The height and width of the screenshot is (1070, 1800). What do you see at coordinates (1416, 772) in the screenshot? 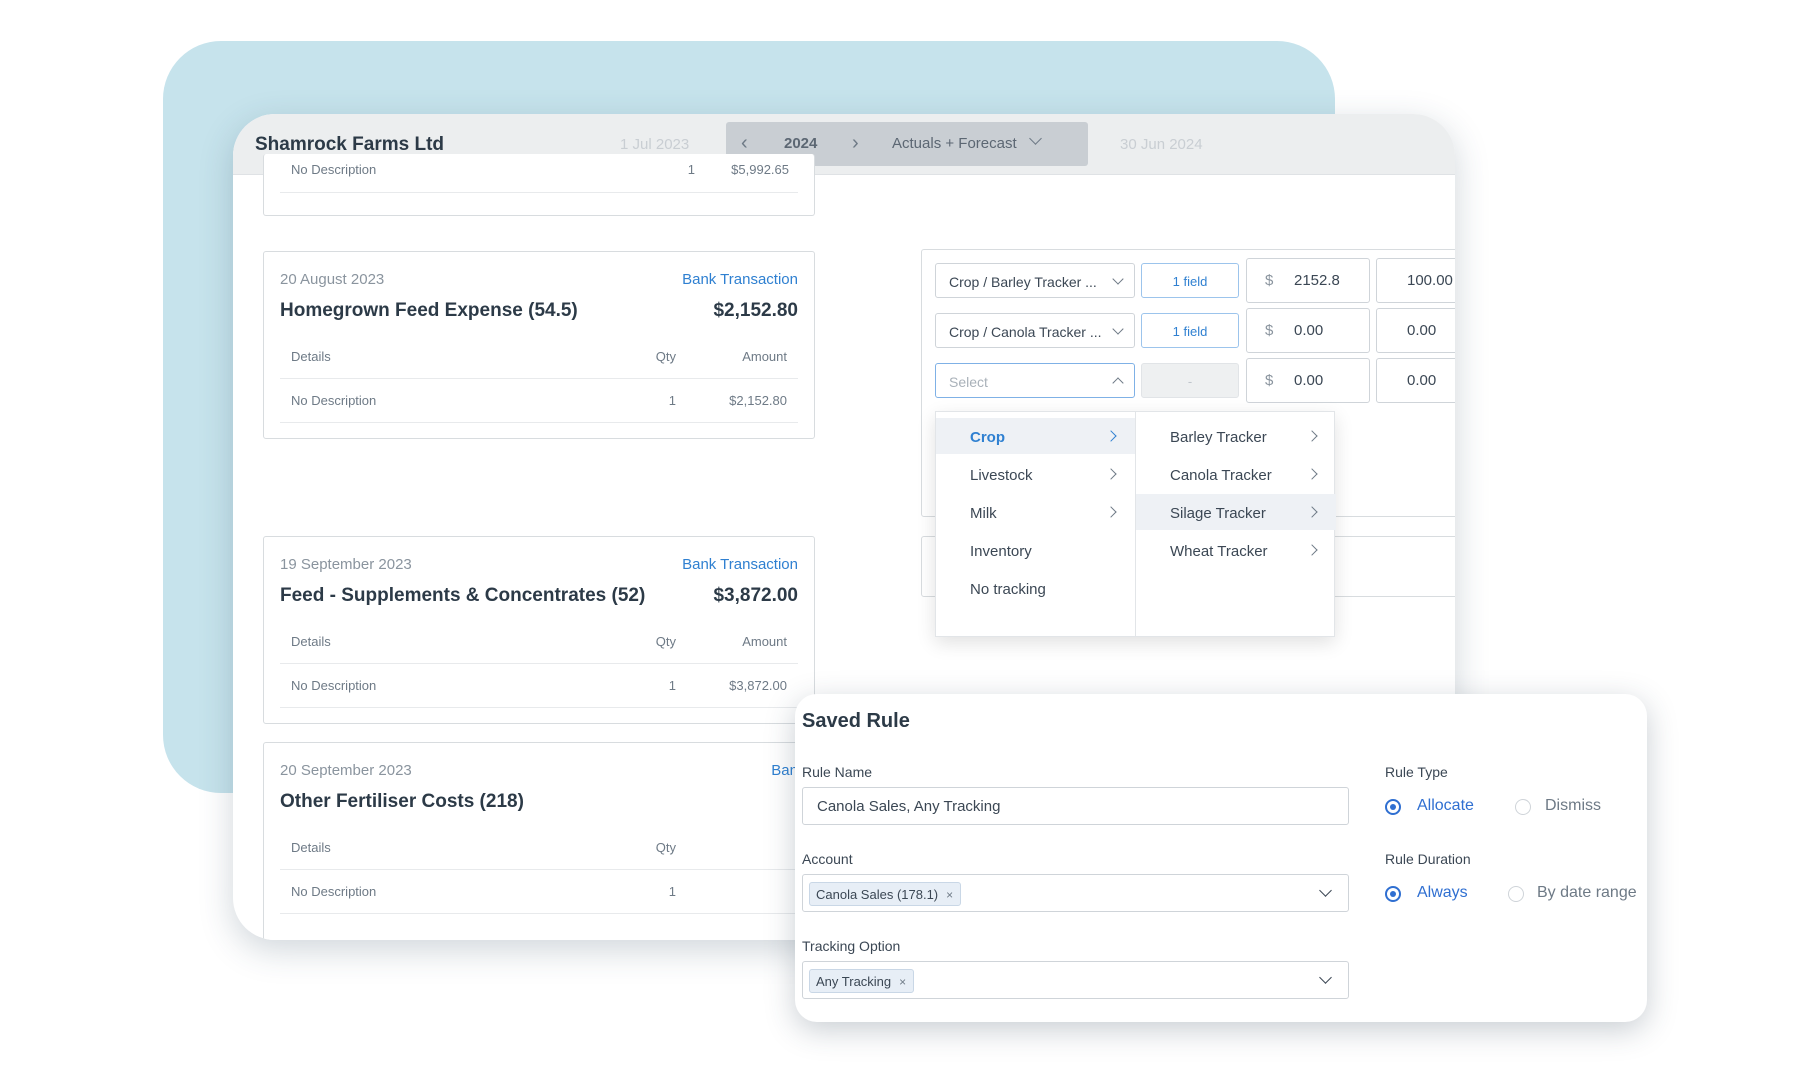
I see `rule-type-label: Rule Type` at bounding box center [1416, 772].